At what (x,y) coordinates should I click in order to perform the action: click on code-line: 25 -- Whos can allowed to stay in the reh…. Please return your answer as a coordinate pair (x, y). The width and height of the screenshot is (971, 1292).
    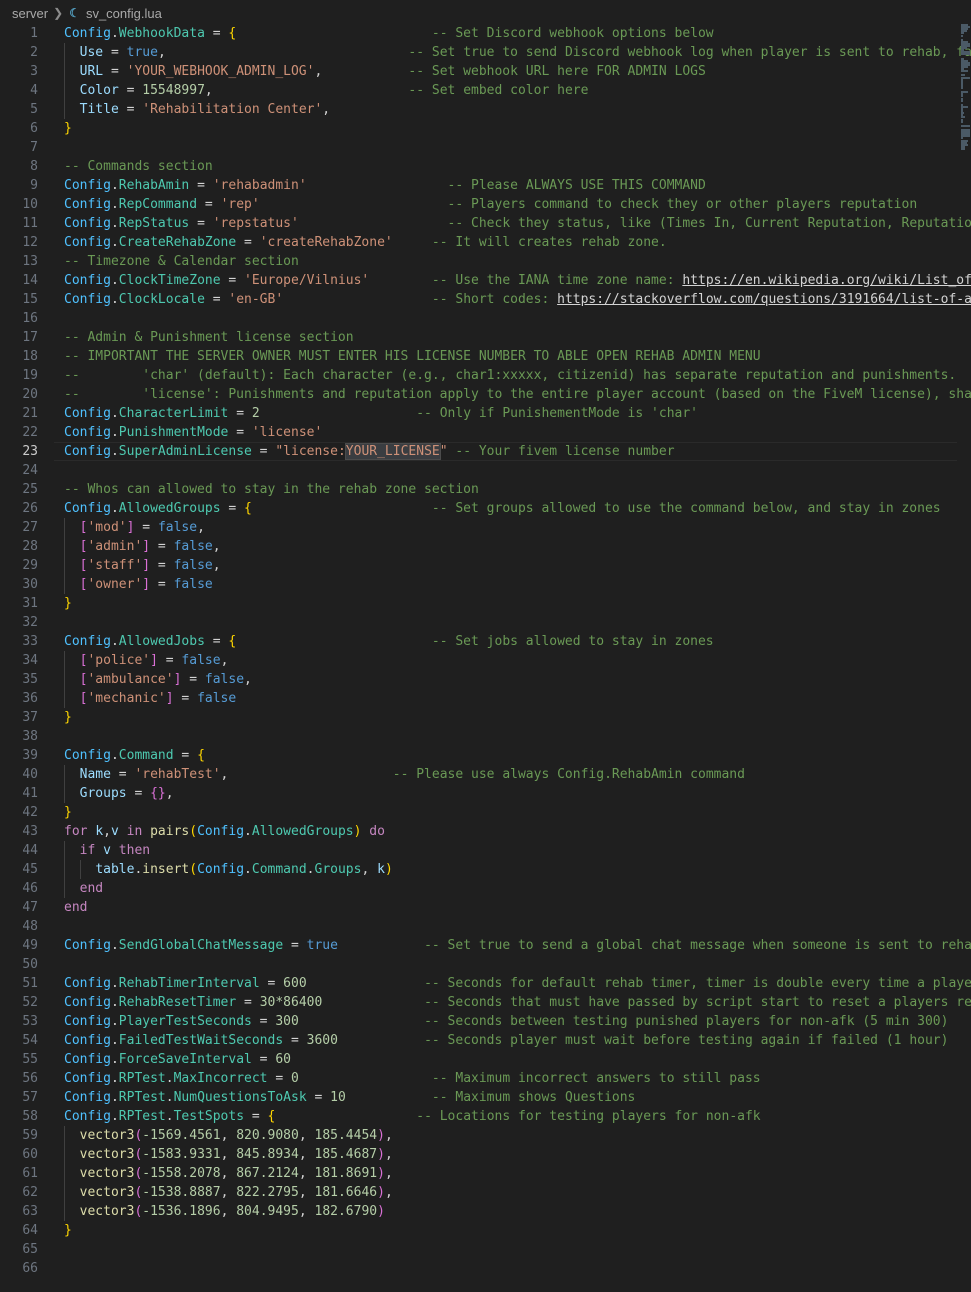
    Looking at the image, I should click on (485, 489).